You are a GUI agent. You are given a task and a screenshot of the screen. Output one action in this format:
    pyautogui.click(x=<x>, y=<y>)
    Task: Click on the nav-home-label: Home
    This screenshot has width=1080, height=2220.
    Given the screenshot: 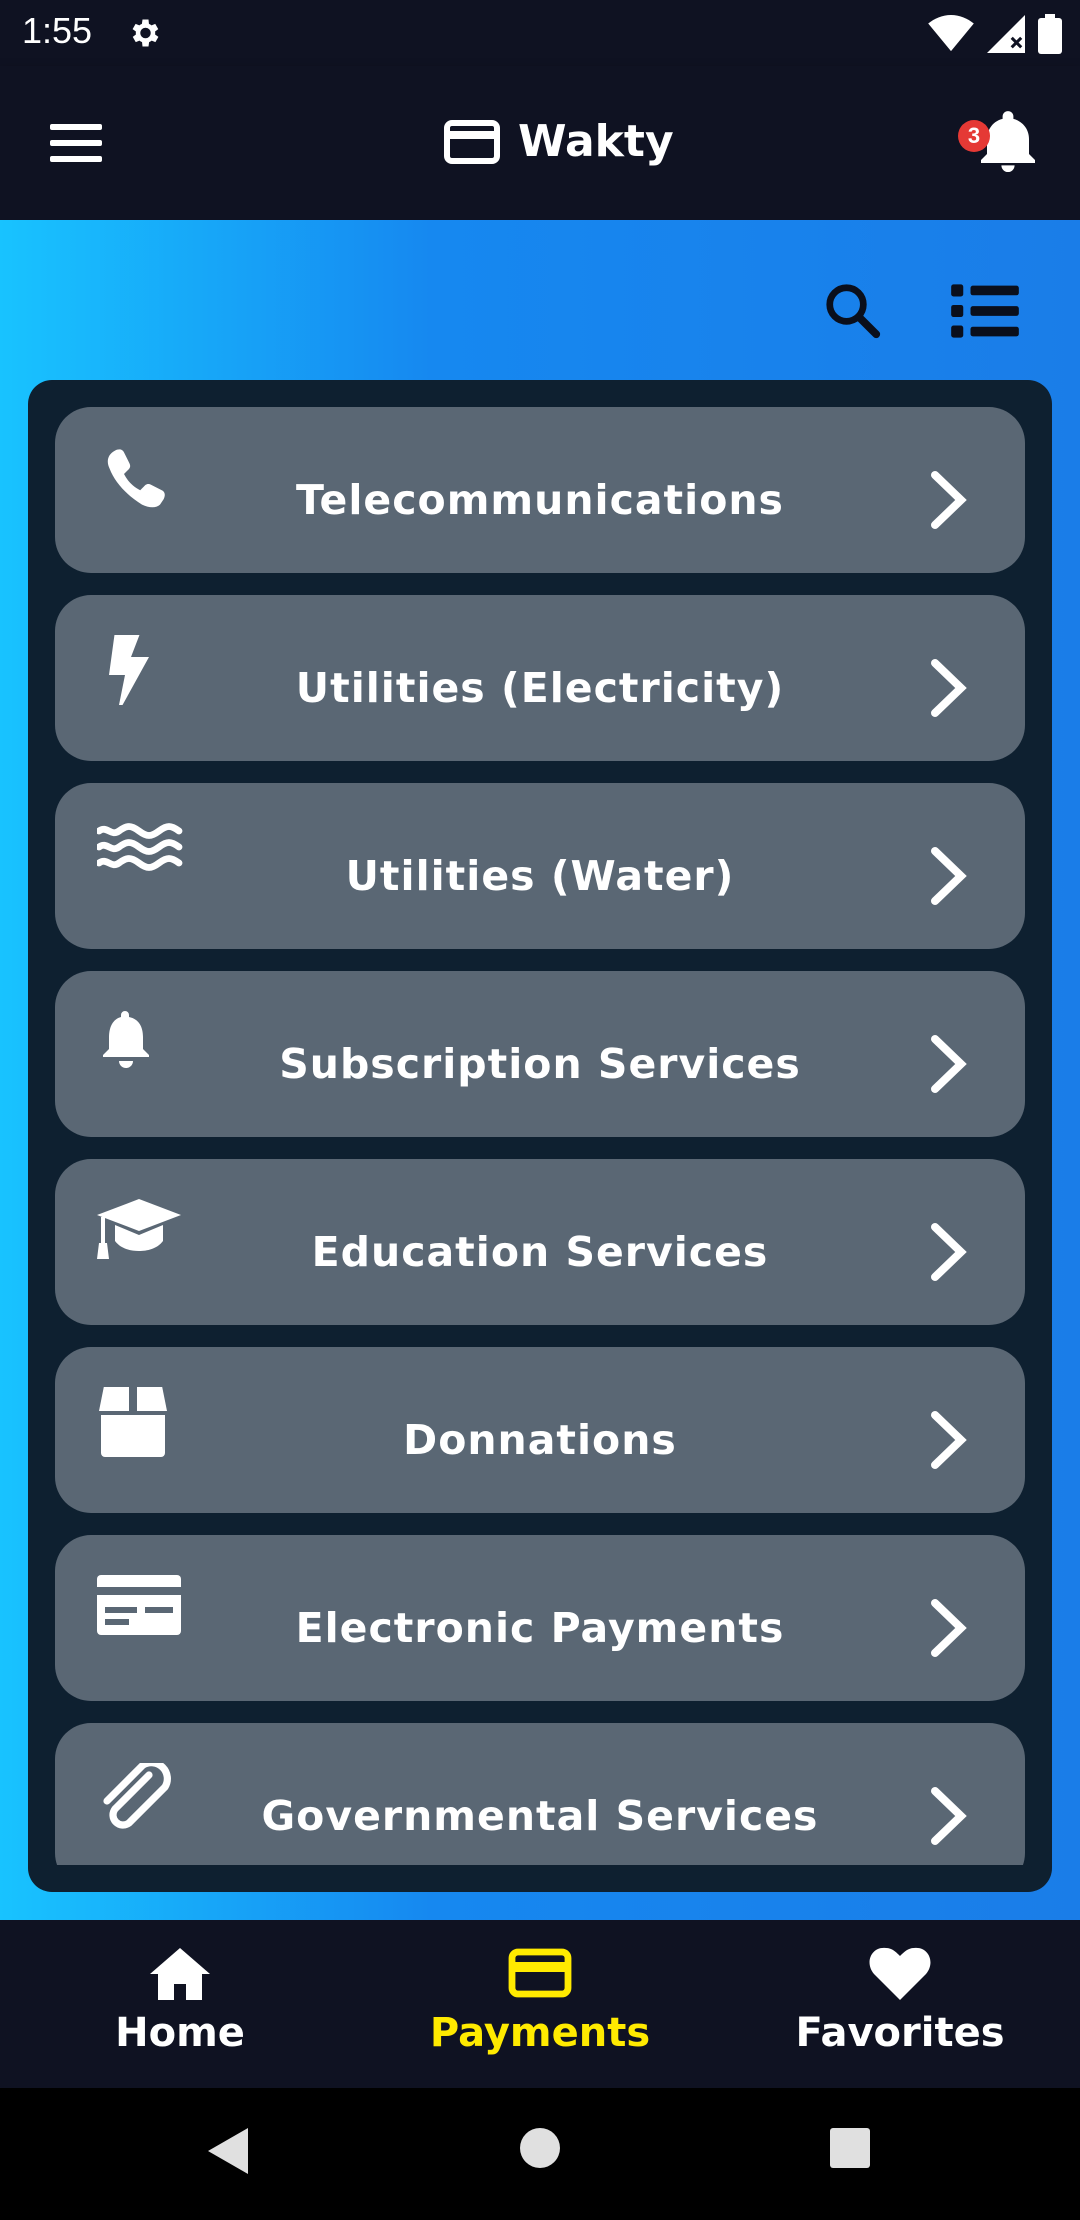 What is the action you would take?
    pyautogui.click(x=180, y=2033)
    